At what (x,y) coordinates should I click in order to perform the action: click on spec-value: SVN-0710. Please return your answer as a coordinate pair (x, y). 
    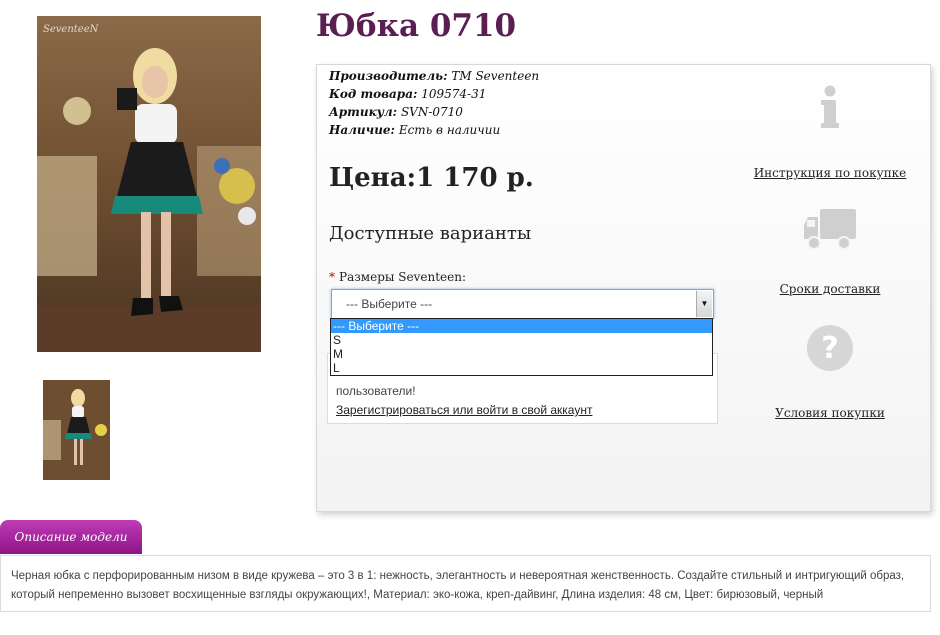
    Looking at the image, I should click on (431, 112).